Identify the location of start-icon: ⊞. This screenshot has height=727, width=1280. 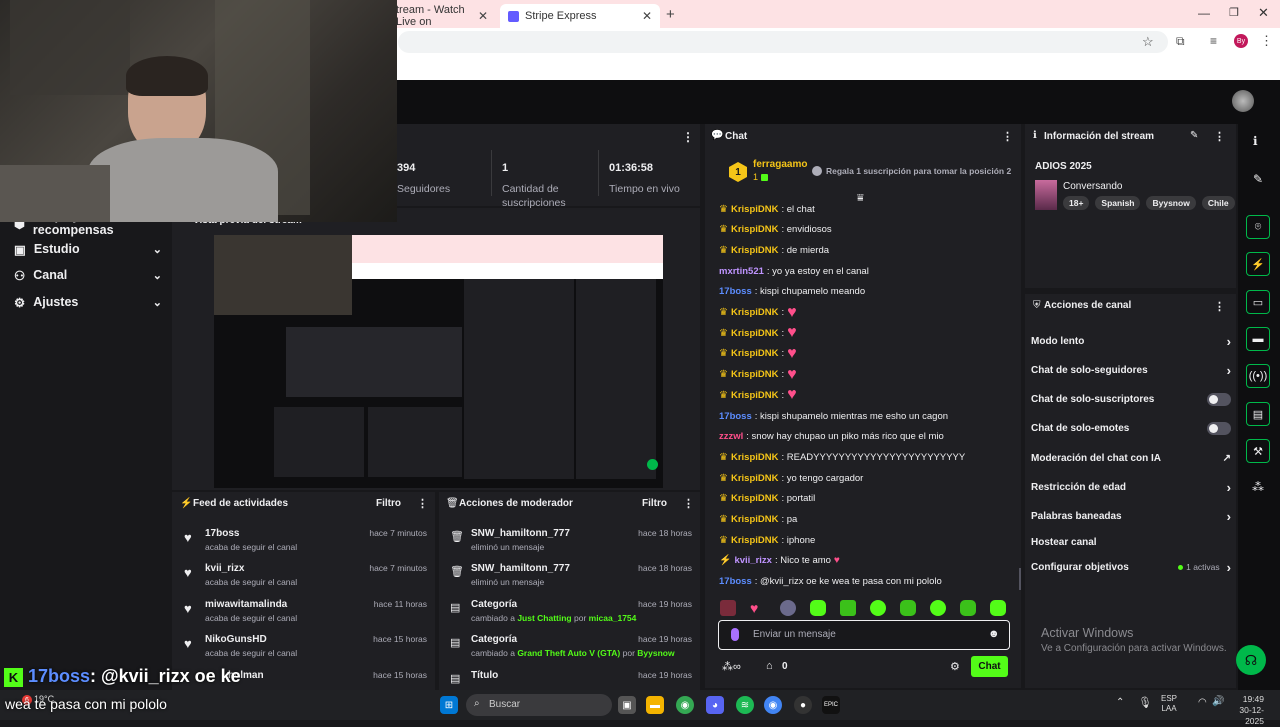
(449, 705).